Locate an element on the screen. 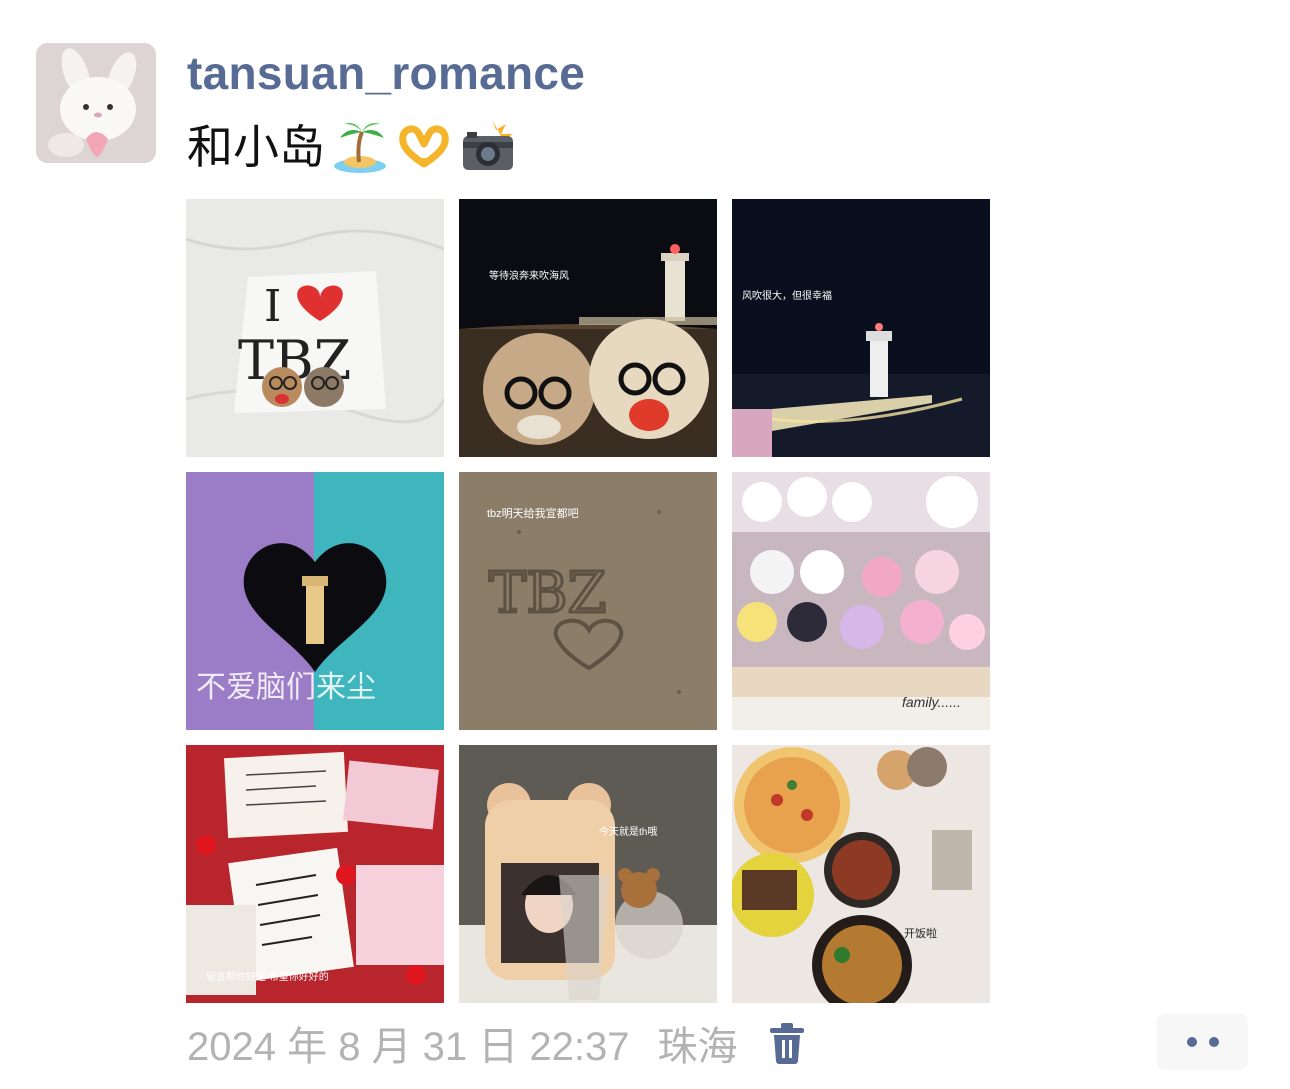 This screenshot has width=1290, height=1089. more-dots-icon is located at coordinates (1202, 1042).